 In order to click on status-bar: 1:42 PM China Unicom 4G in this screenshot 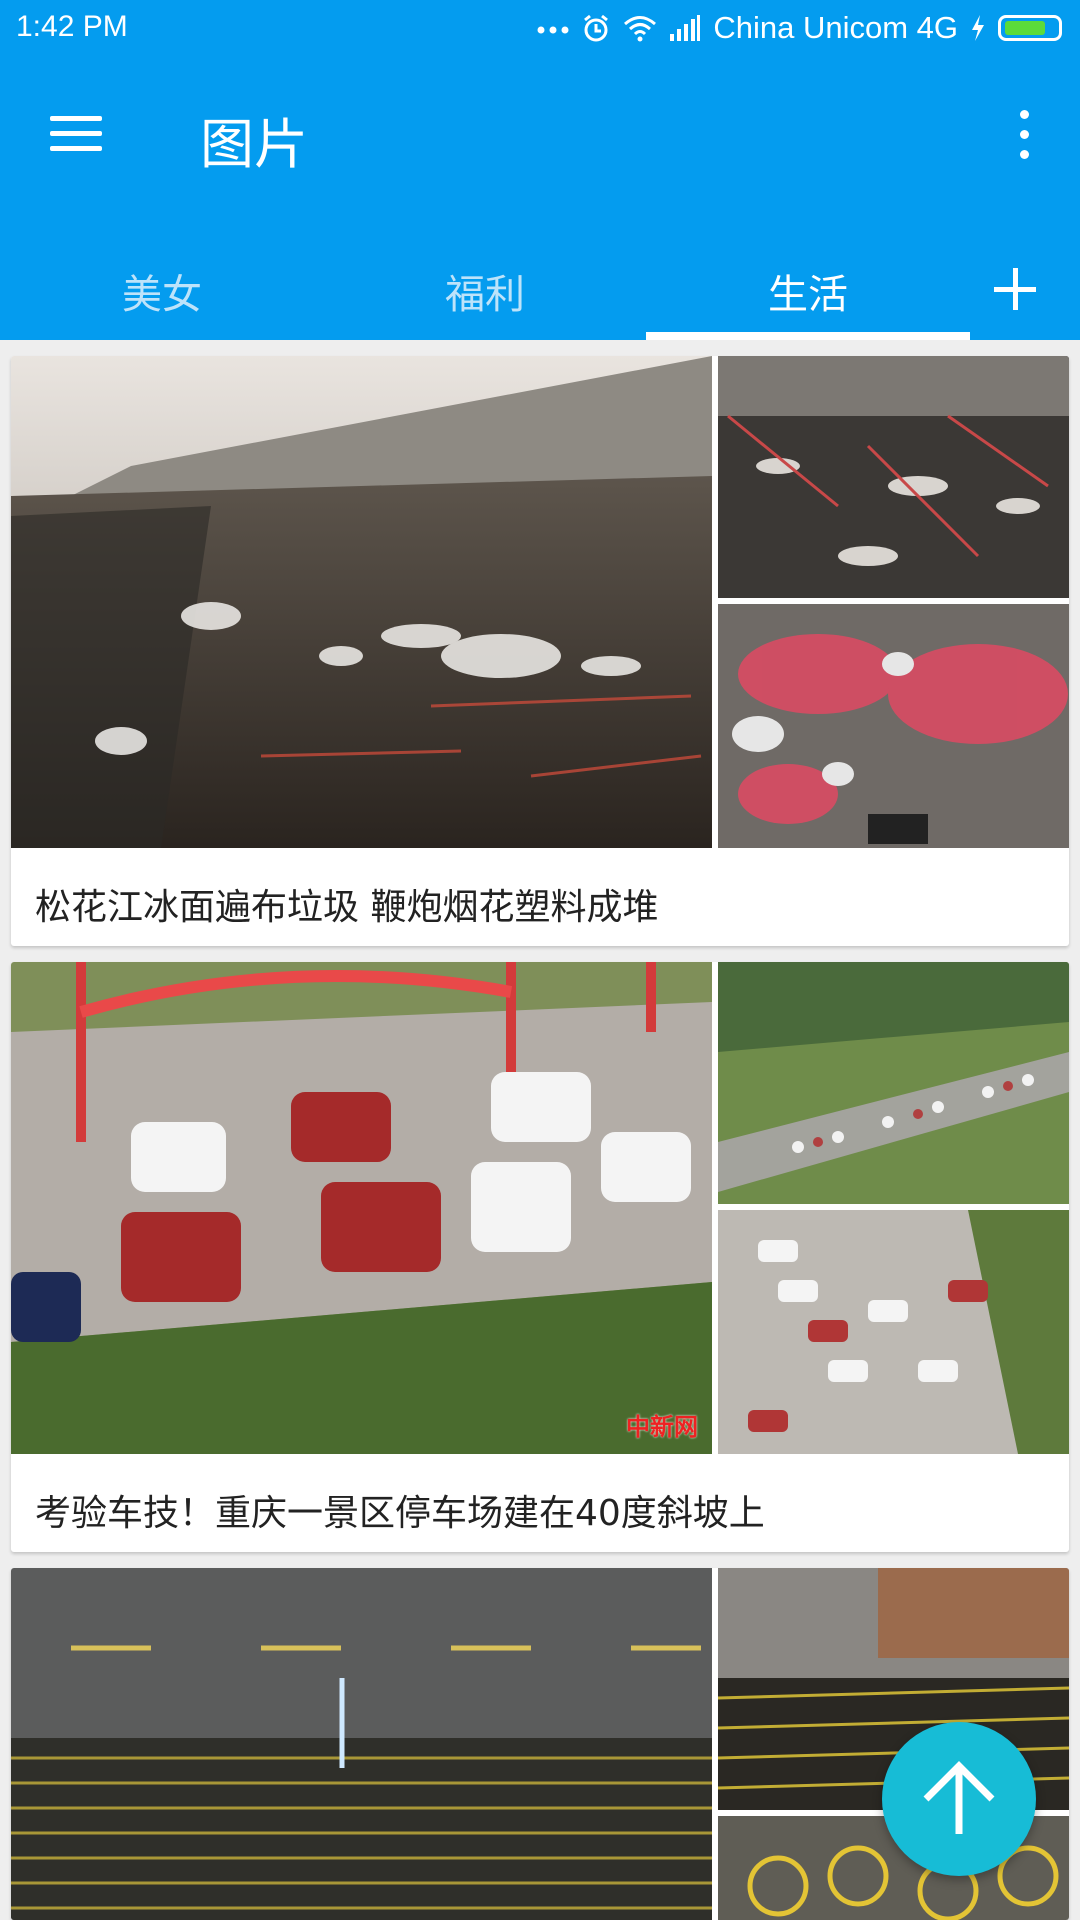, I will do `click(540, 28)`.